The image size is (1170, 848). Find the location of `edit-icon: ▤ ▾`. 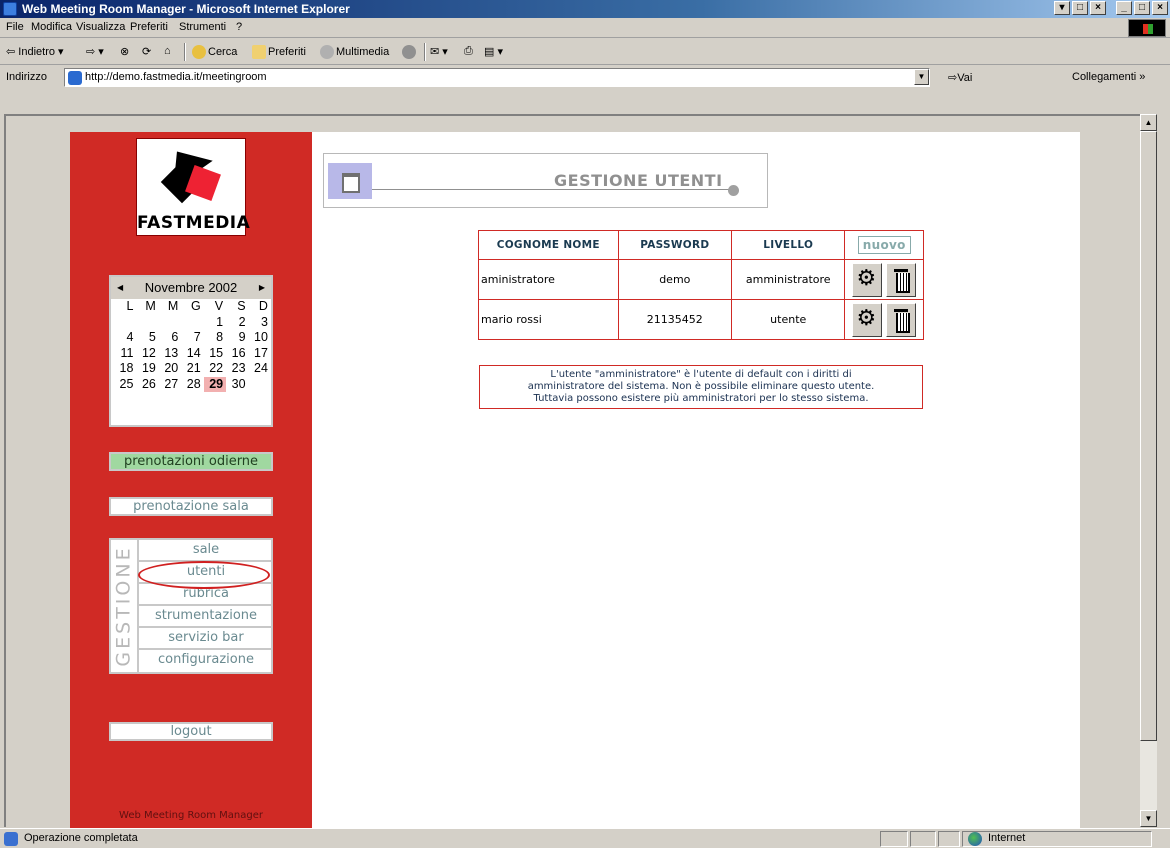

edit-icon: ▤ ▾ is located at coordinates (493, 51).